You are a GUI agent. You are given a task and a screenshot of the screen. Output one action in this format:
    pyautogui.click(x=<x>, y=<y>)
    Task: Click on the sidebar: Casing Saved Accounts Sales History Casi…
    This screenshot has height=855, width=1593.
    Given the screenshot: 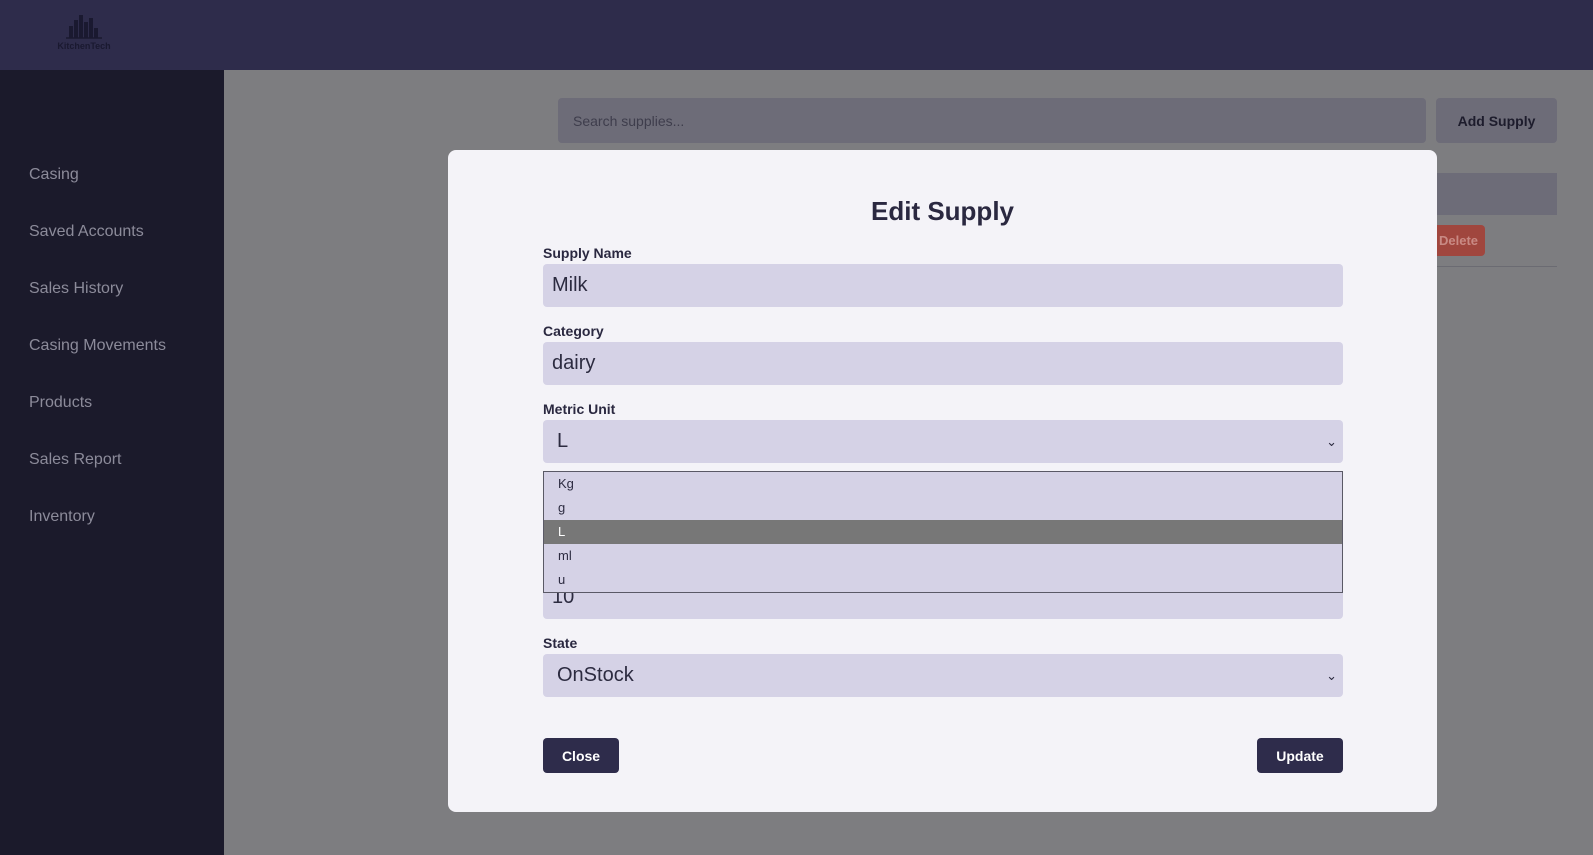 What is the action you would take?
    pyautogui.click(x=112, y=462)
    